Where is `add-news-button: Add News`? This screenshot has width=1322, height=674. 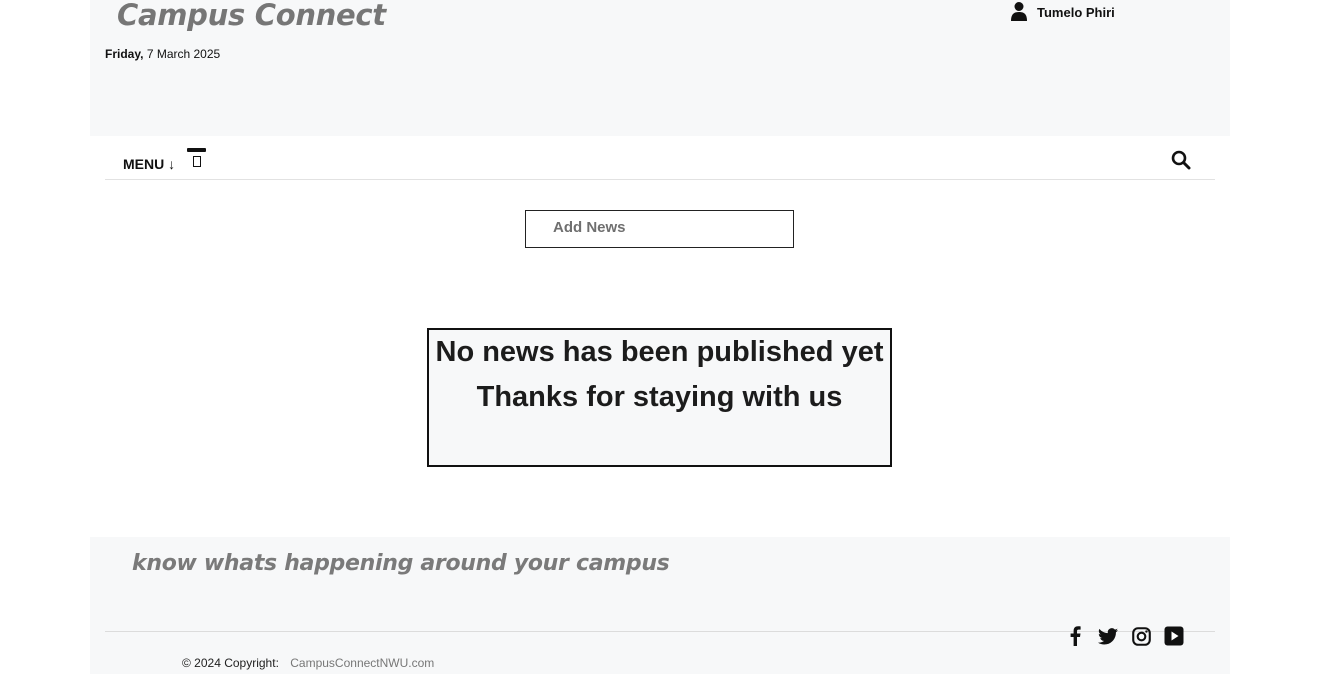 add-news-button: Add News is located at coordinates (659, 229).